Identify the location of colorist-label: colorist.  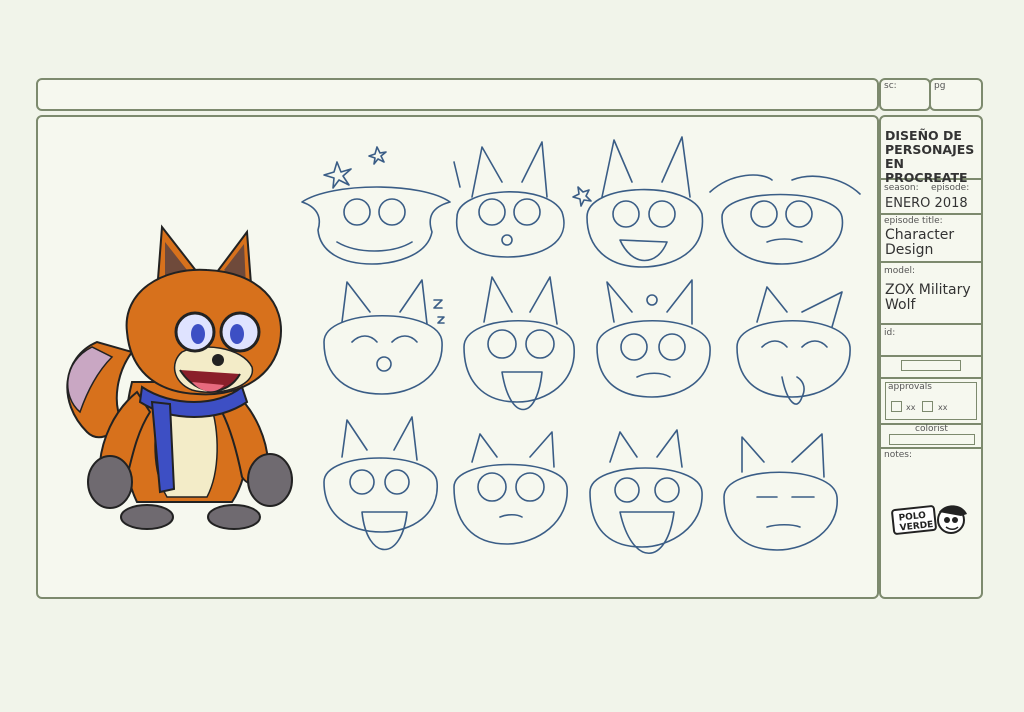
(931, 429).